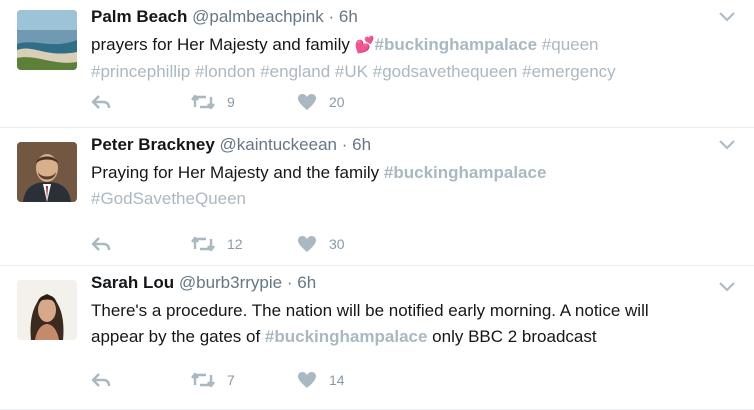 Image resolution: width=754 pixels, height=410 pixels. Describe the element at coordinates (139, 16) in the screenshot. I see `user-name: Palm Beach` at that location.